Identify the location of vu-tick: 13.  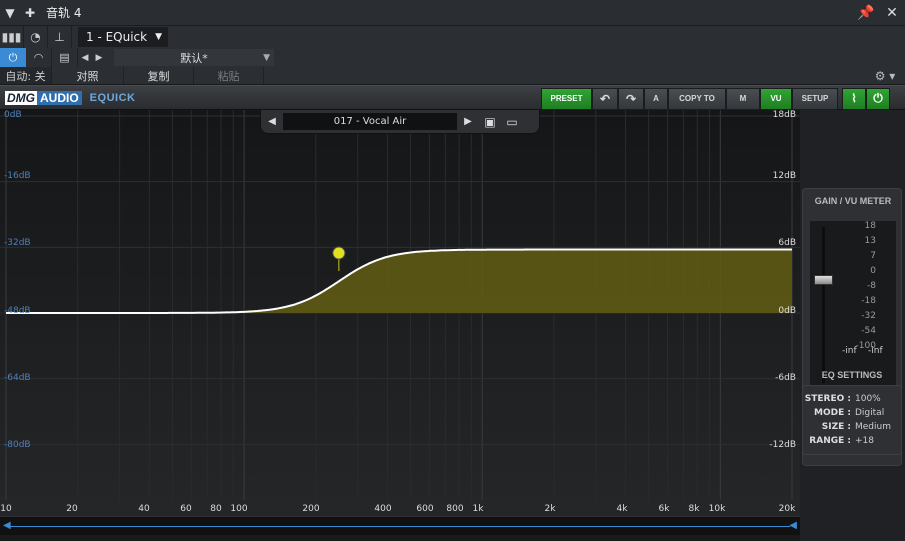
(870, 241).